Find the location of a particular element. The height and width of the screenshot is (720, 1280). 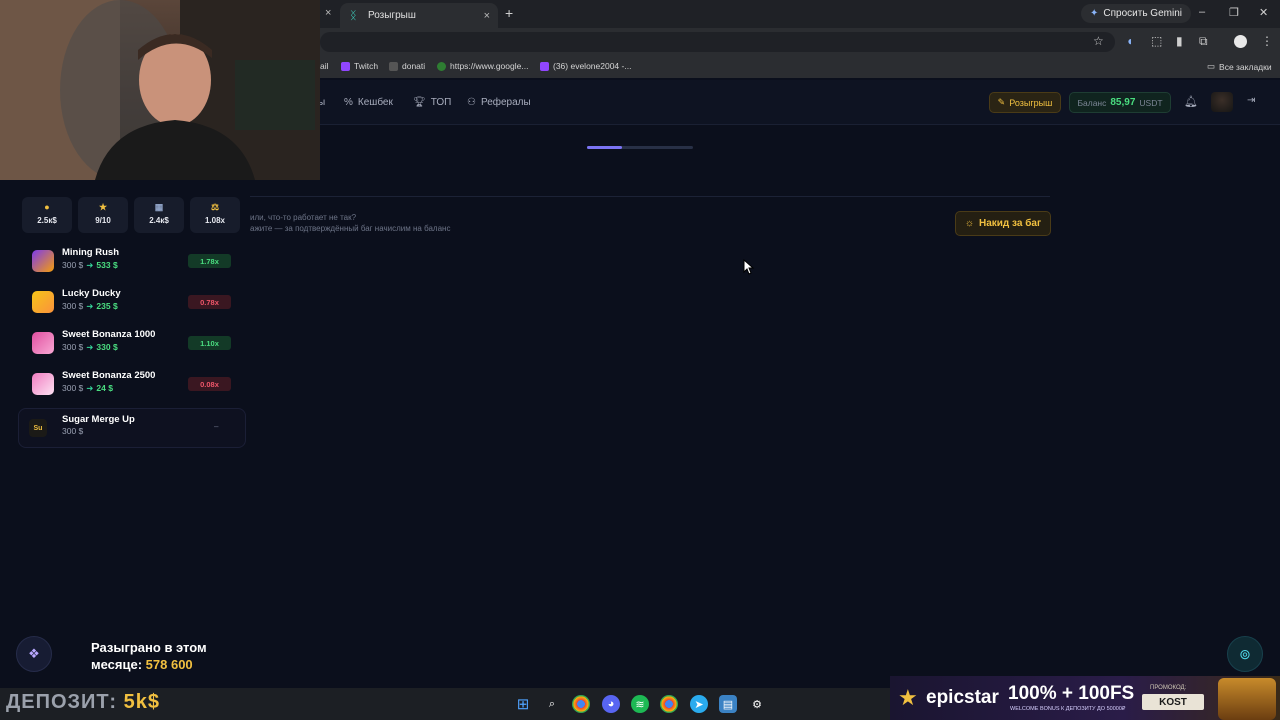

nav-item-cashback: % Кешбек is located at coordinates (368, 102).